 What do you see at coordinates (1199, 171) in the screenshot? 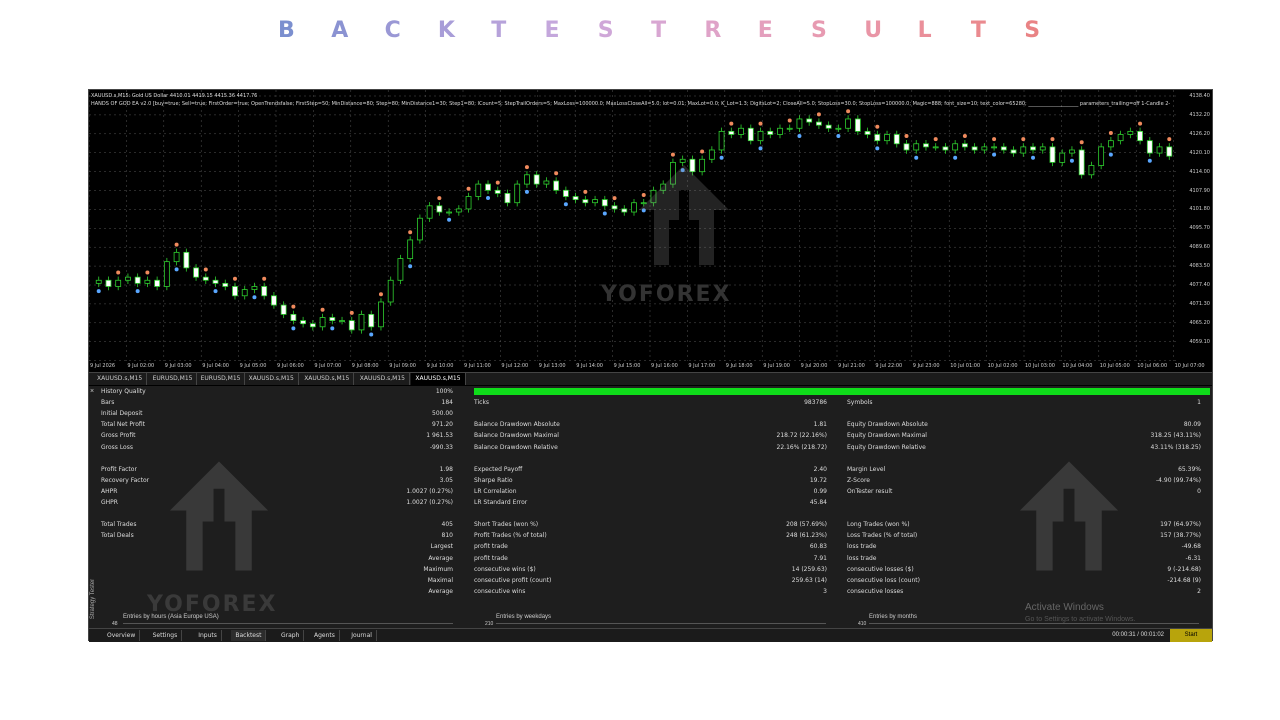
I see `price-tick-label: 4114.00` at bounding box center [1199, 171].